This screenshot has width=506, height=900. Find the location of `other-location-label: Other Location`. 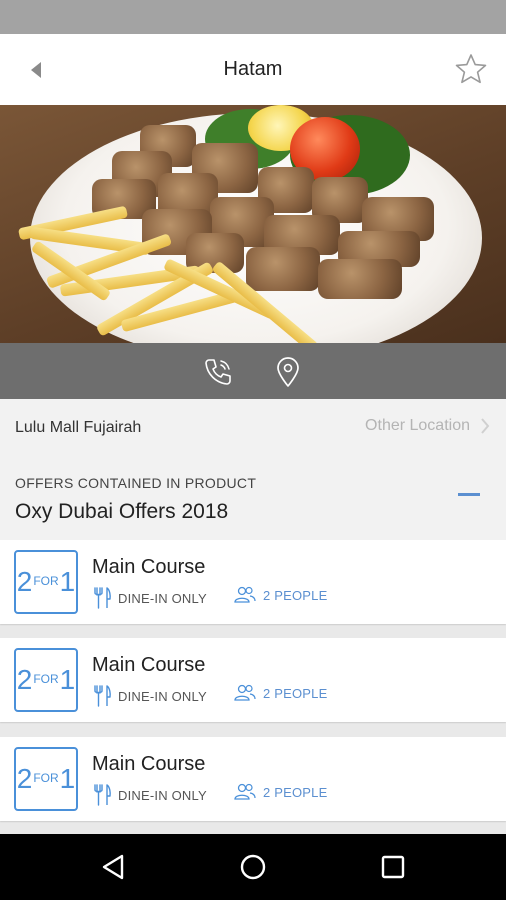

other-location-label: Other Location is located at coordinates (417, 425).